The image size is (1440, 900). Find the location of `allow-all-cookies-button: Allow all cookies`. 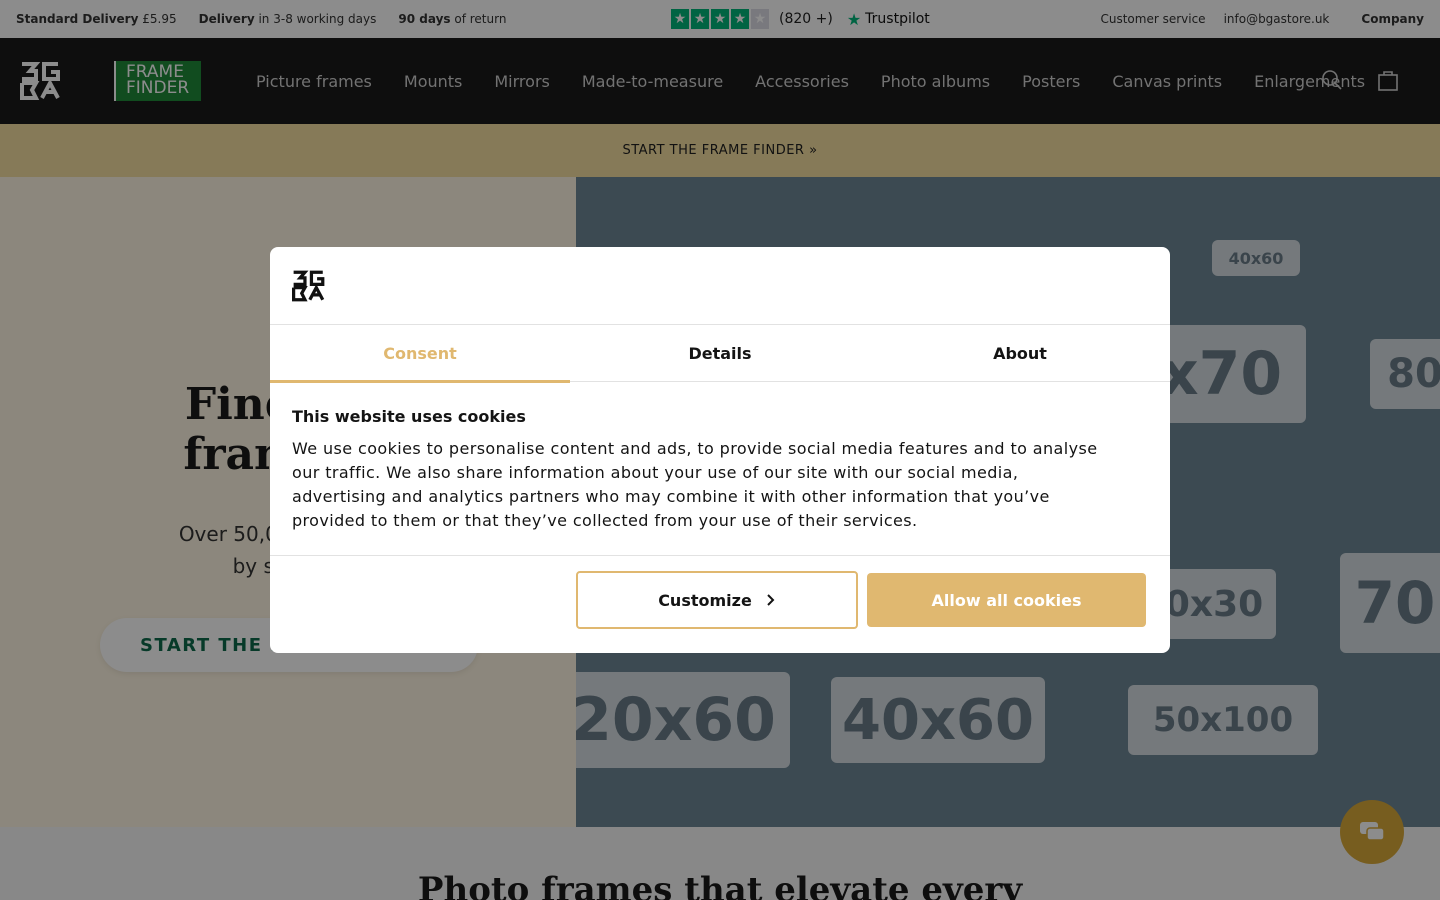

allow-all-cookies-button: Allow all cookies is located at coordinates (1006, 600).